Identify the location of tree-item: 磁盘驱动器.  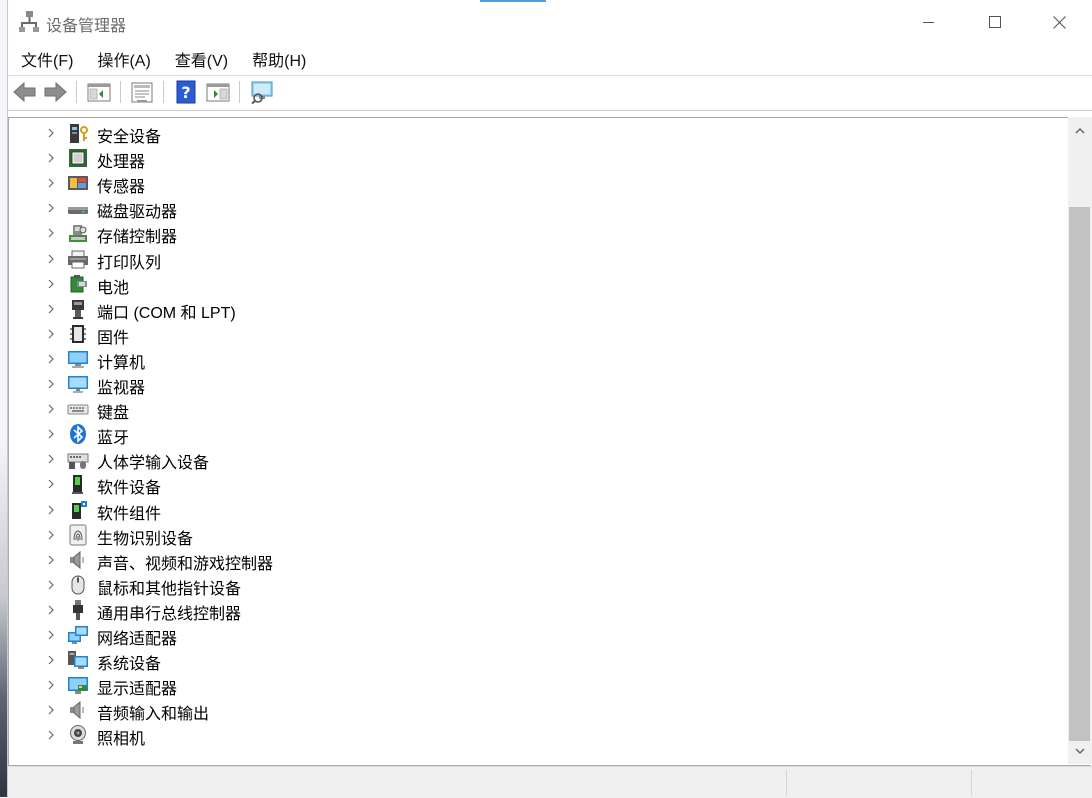
(534, 208).